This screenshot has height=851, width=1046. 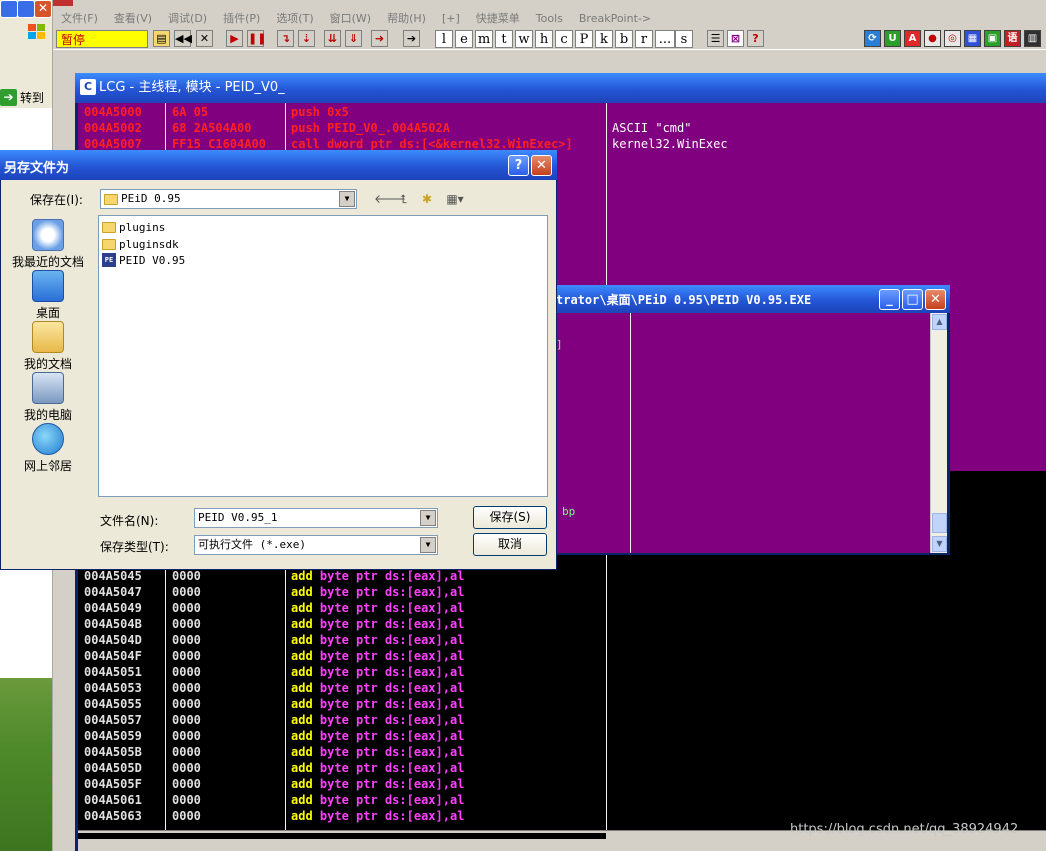 What do you see at coordinates (464, 39) in the screenshot?
I see `toolbar-modules-button: e` at bounding box center [464, 39].